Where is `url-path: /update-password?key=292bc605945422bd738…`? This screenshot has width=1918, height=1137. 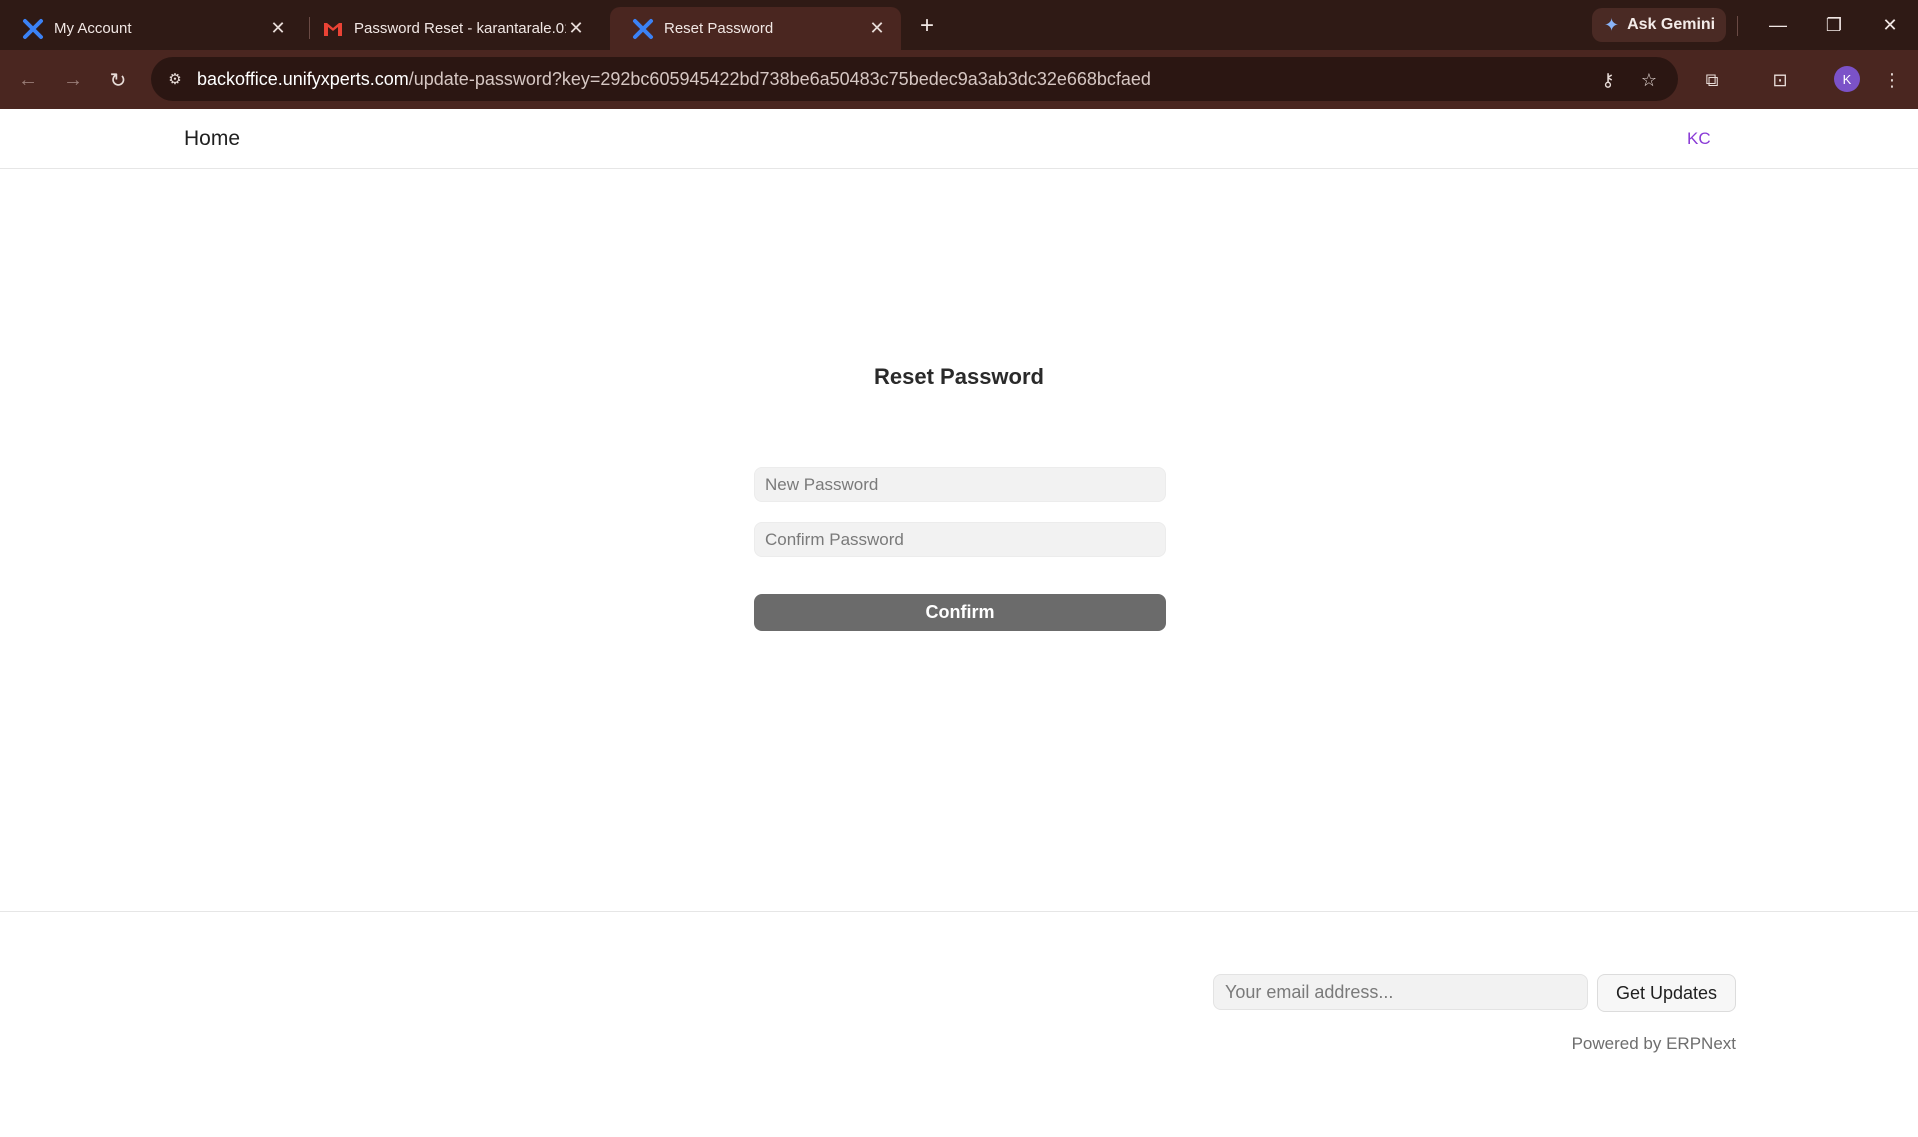 url-path: /update-password?key=292bc605945422bd738… is located at coordinates (779, 79).